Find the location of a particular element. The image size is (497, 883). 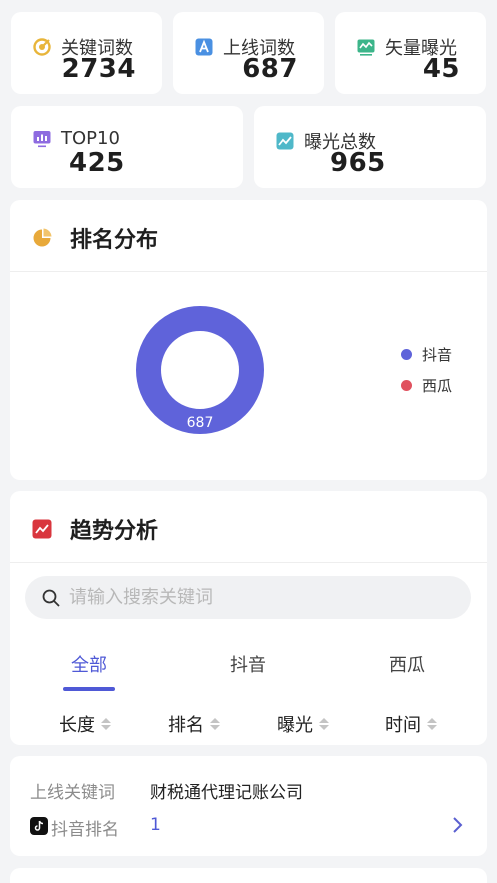

trend-line-icon is located at coordinates (285, 141).